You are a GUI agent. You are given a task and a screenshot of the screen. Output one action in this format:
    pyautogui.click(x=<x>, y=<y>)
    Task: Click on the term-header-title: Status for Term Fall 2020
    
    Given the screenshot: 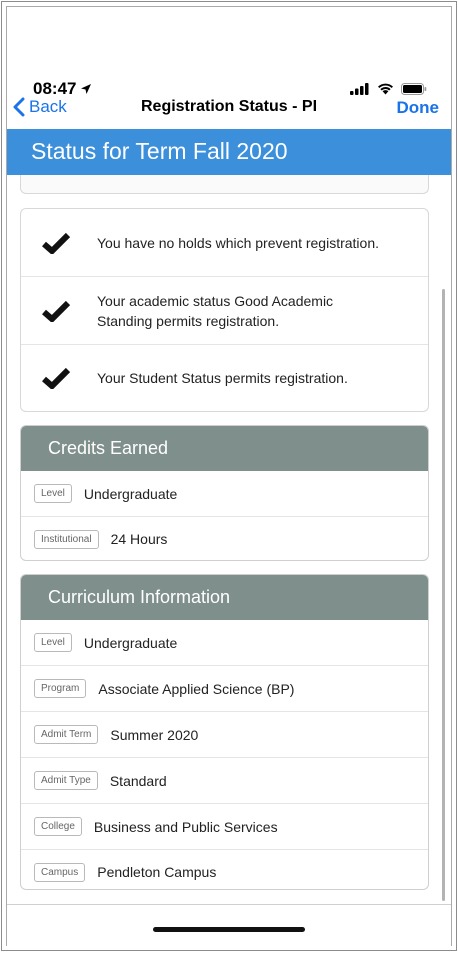 What is the action you would take?
    pyautogui.click(x=159, y=151)
    